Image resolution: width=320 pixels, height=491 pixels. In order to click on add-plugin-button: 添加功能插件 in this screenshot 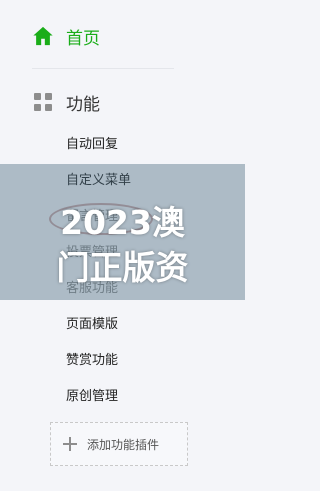, I will do `click(119, 444)`.